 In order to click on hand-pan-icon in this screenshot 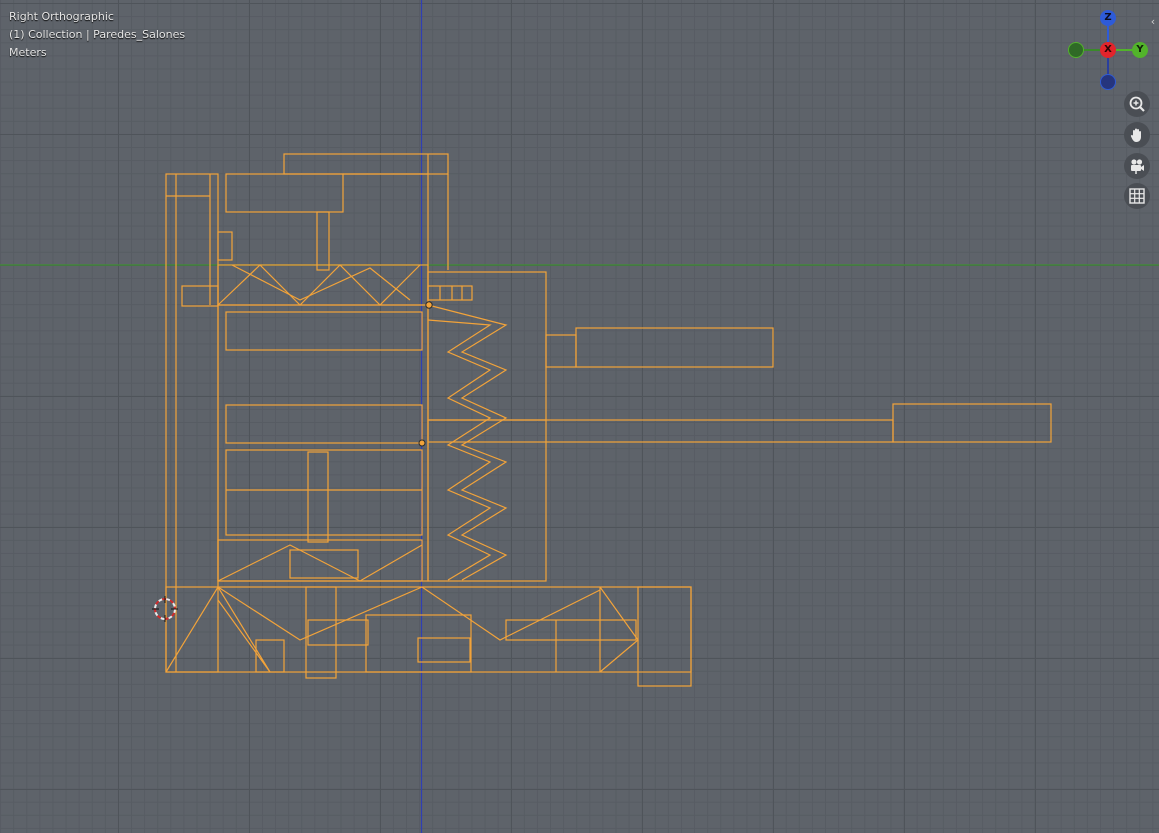, I will do `click(1135, 135)`.